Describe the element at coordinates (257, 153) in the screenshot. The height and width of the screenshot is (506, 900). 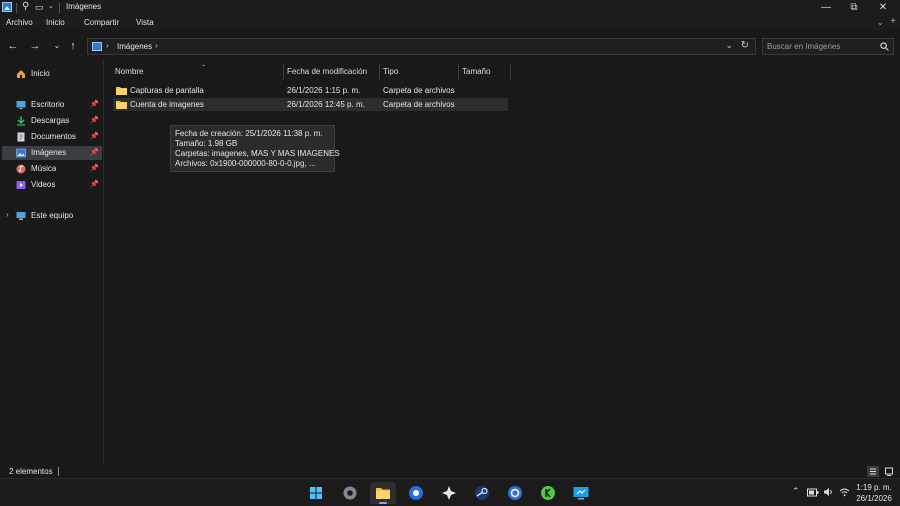
I see `tooltip-folders: Carpetas: imagenes, MAS Y MAS IMAGENES` at that location.